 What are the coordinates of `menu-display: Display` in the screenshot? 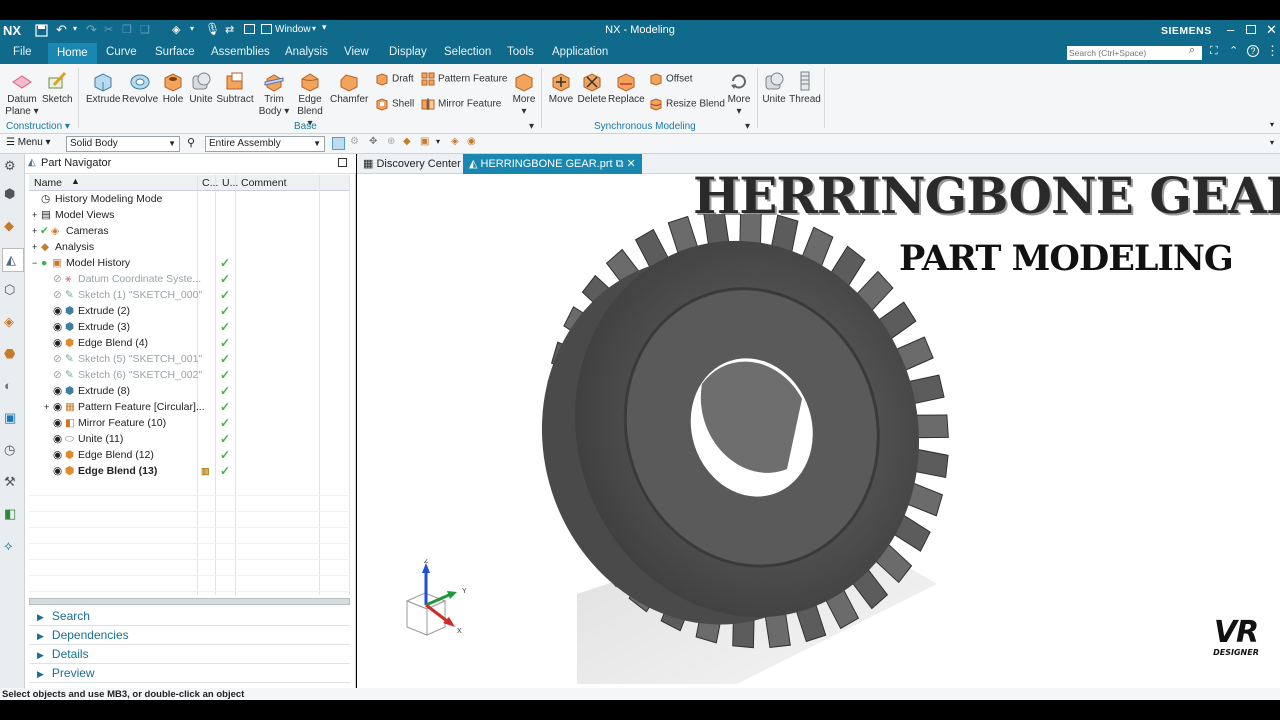 It's located at (408, 52).